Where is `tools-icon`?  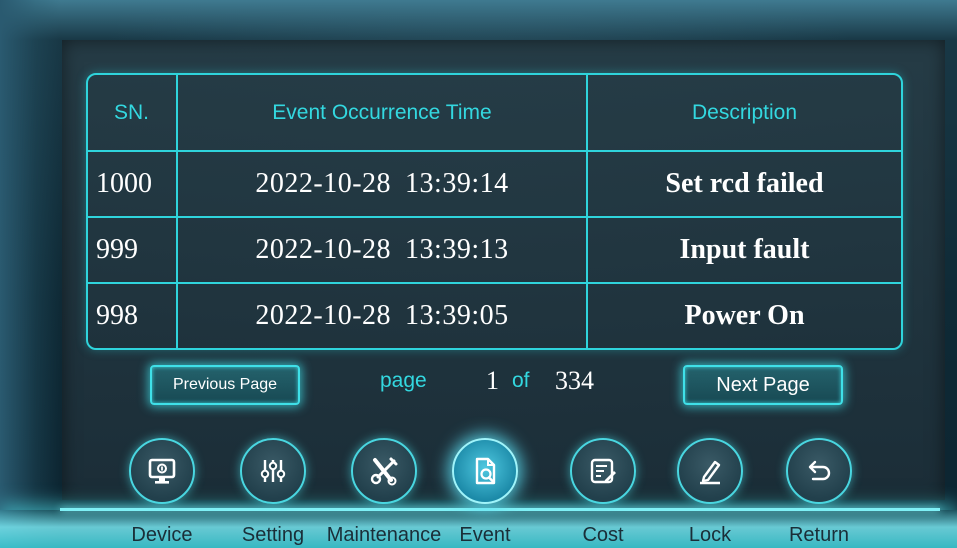
tools-icon is located at coordinates (384, 471).